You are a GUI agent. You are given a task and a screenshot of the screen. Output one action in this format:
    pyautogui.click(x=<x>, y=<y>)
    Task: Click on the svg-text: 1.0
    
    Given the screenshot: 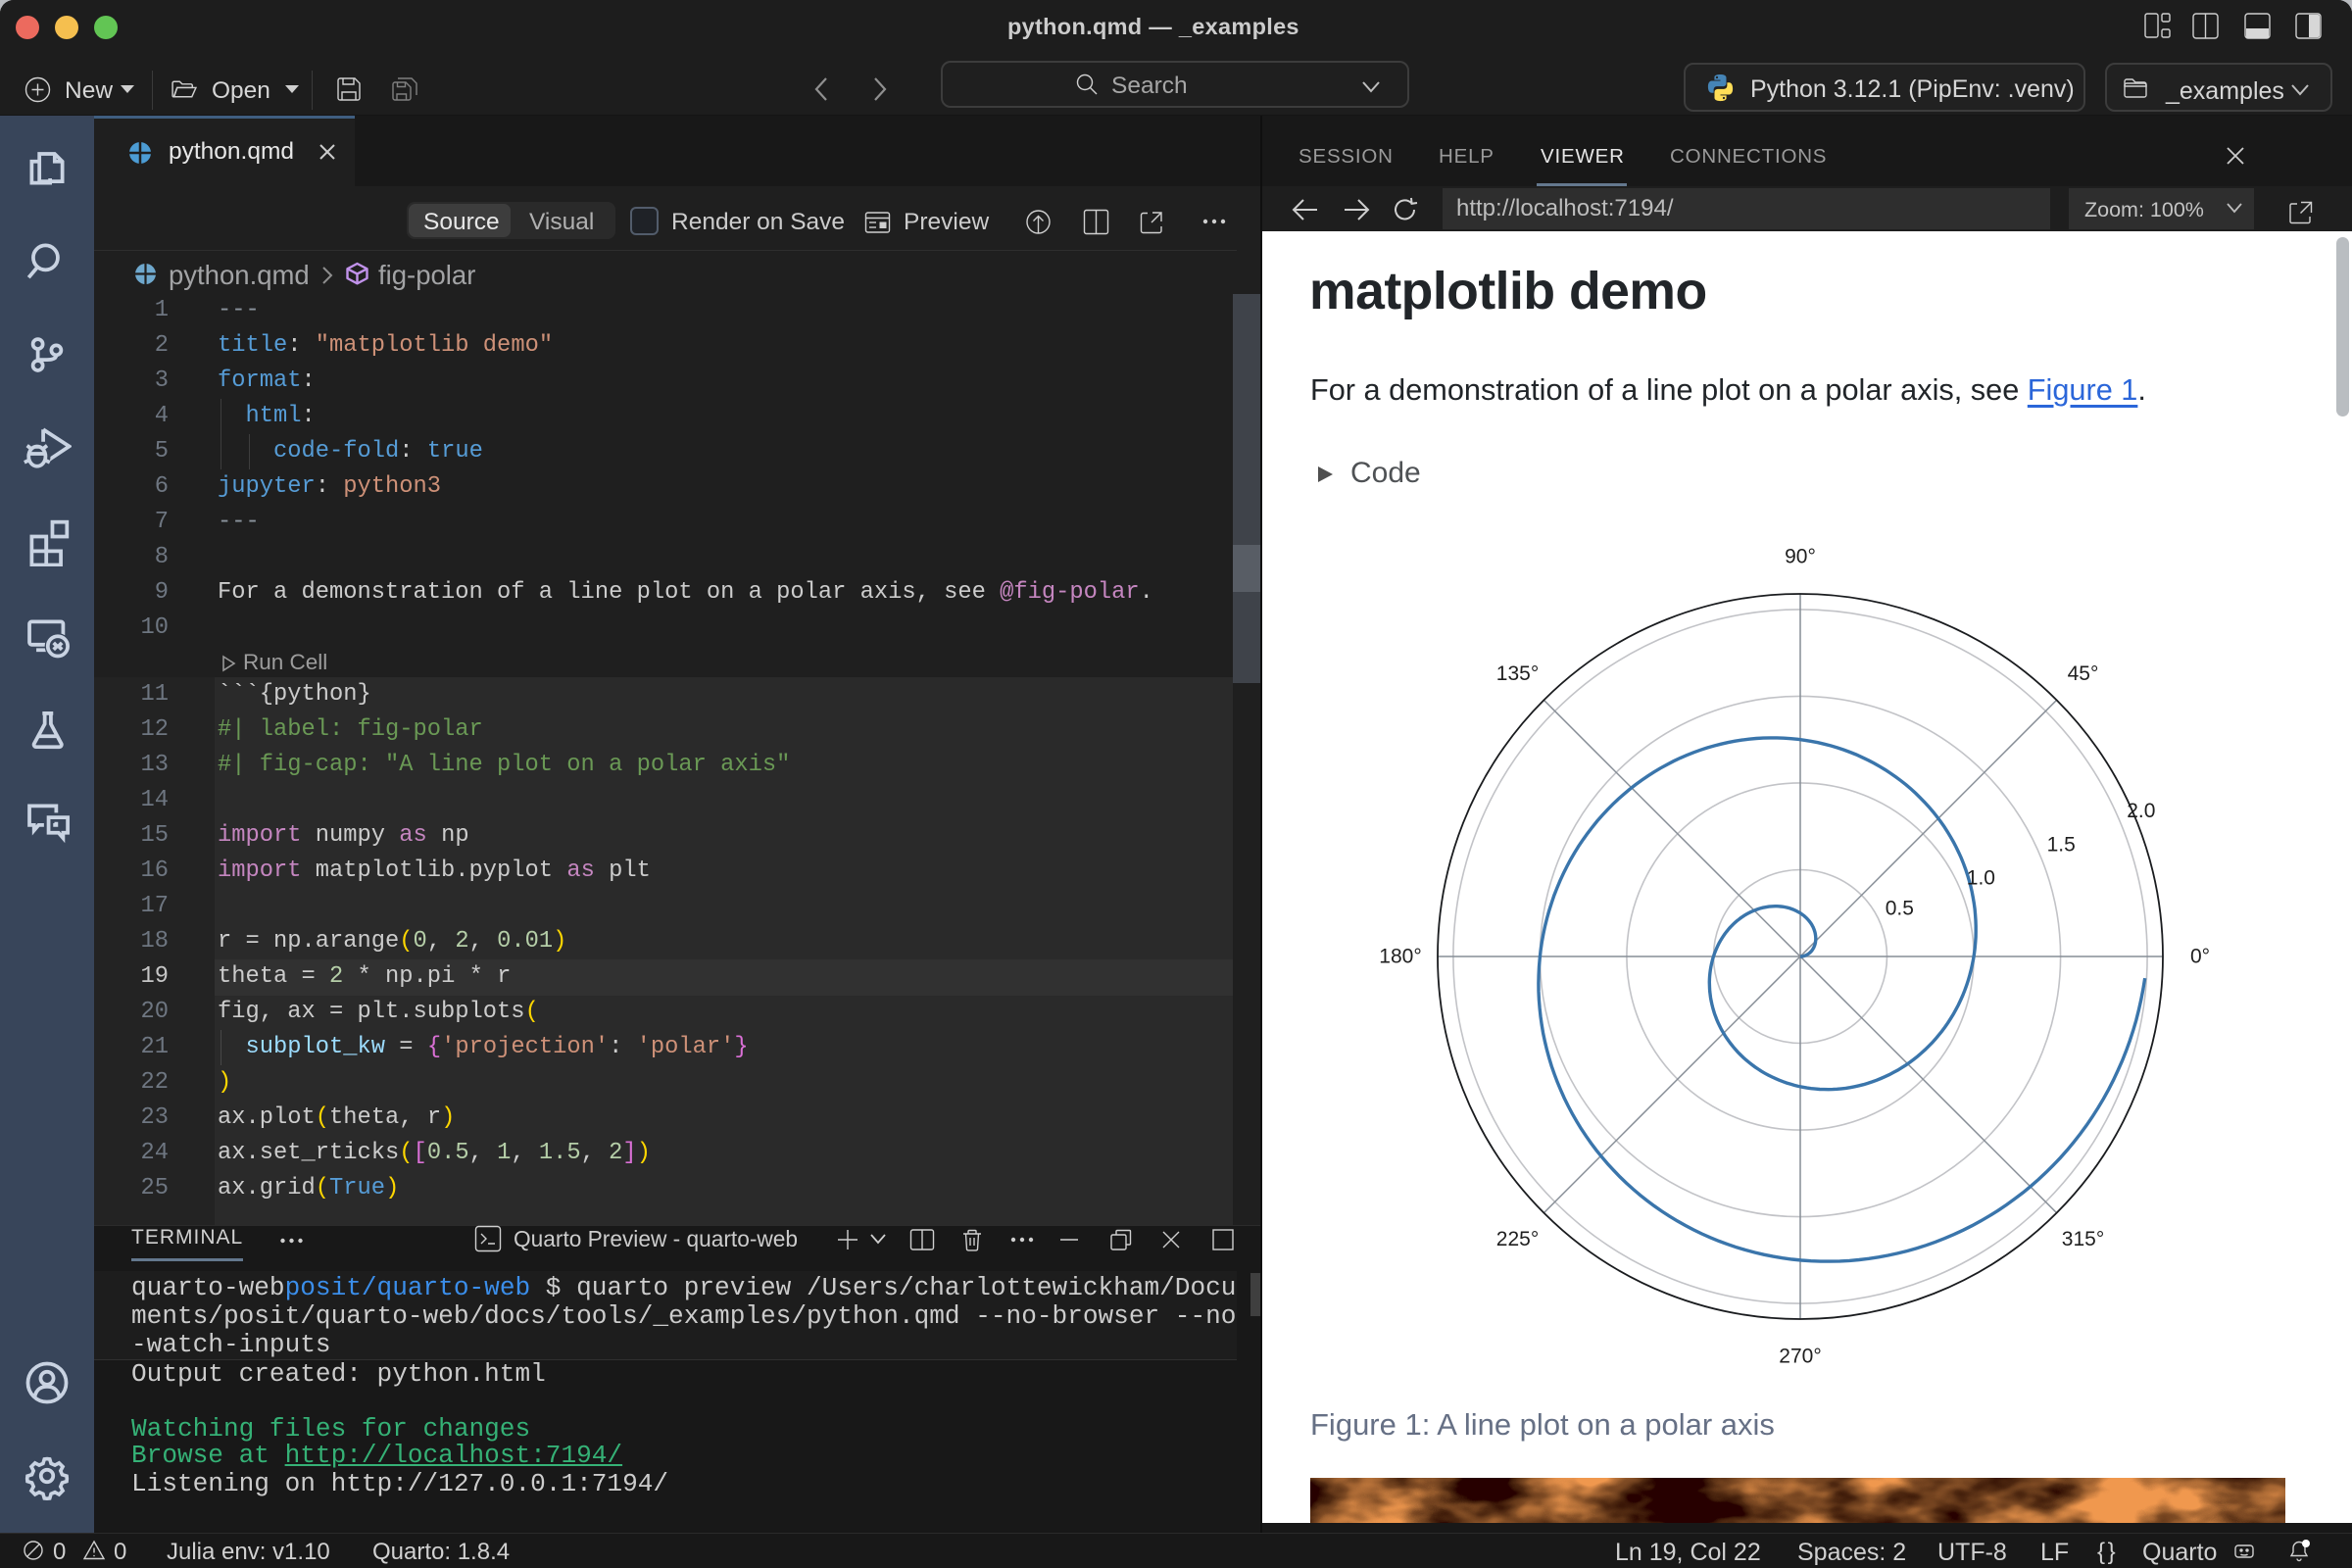 What is the action you would take?
    pyautogui.click(x=1981, y=877)
    